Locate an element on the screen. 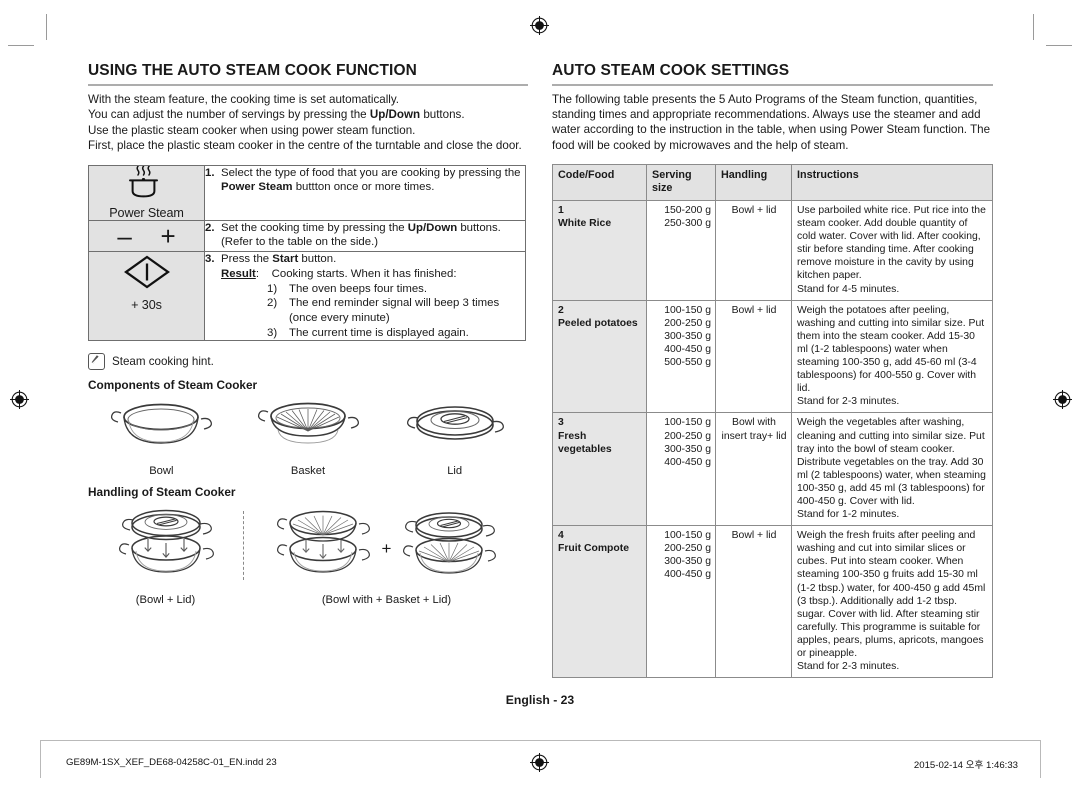 Image resolution: width=1080 pixels, height=788 pixels. cell-serving-size: 100-150 g 200-250 g 300-350 g 400-450 g is located at coordinates (681, 469).